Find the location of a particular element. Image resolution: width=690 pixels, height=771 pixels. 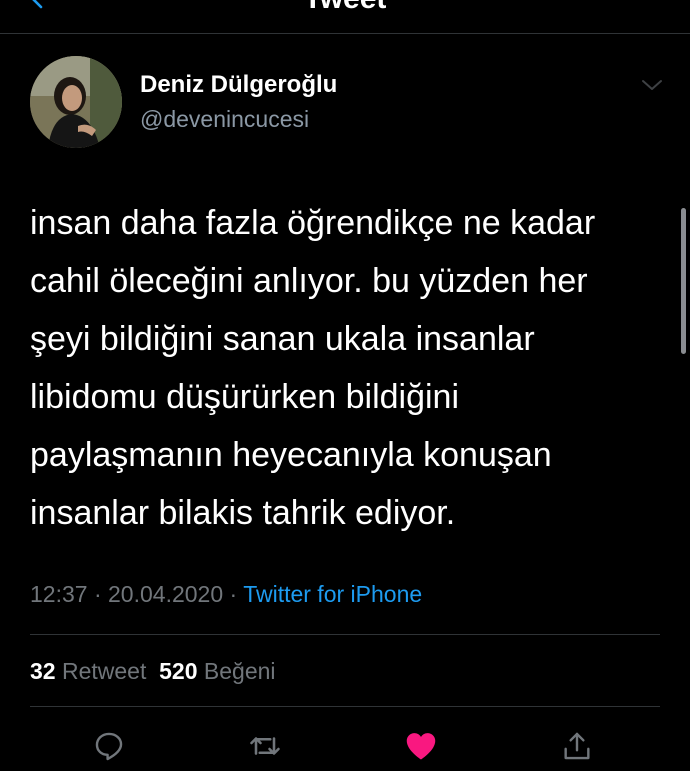

reply-button is located at coordinates (109, 746).